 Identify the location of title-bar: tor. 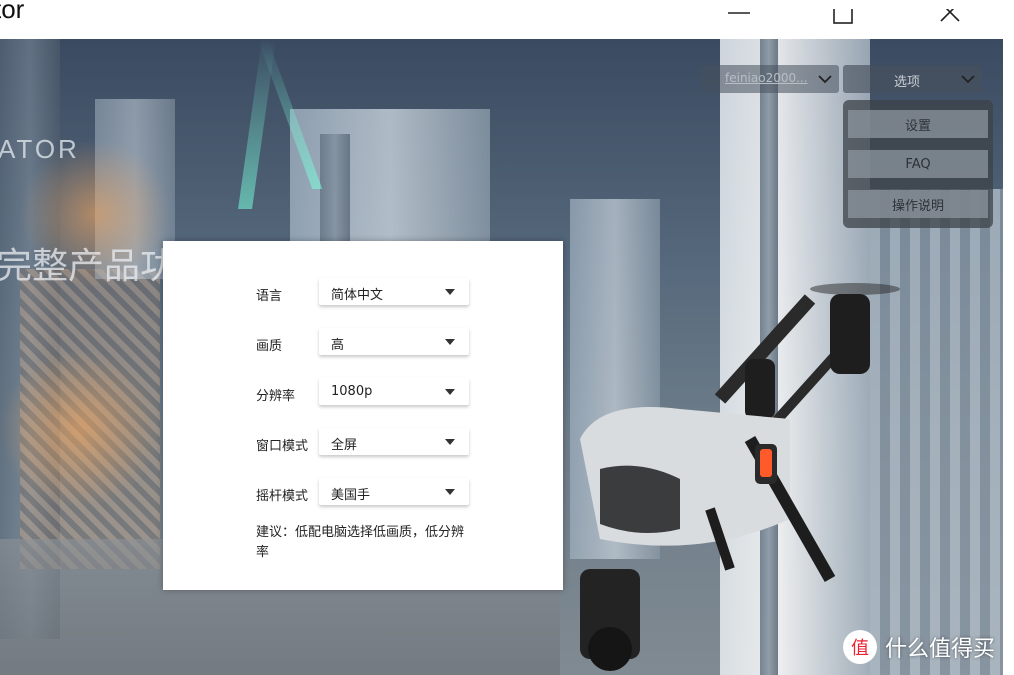
(501, 19).